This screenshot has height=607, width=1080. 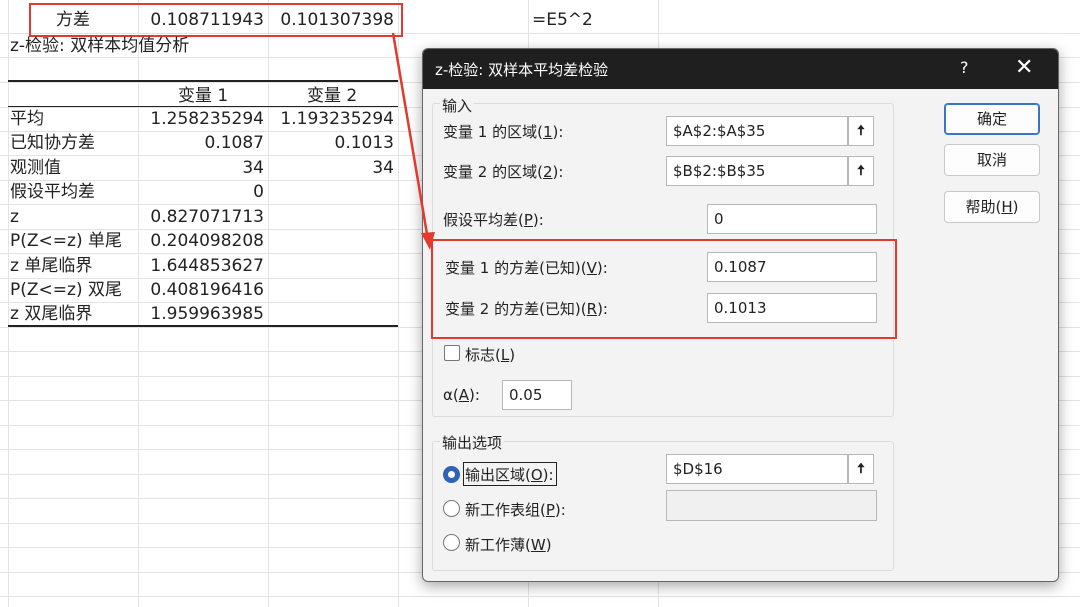 What do you see at coordinates (410, 136) in the screenshot?
I see `annotation-arrow-line` at bounding box center [410, 136].